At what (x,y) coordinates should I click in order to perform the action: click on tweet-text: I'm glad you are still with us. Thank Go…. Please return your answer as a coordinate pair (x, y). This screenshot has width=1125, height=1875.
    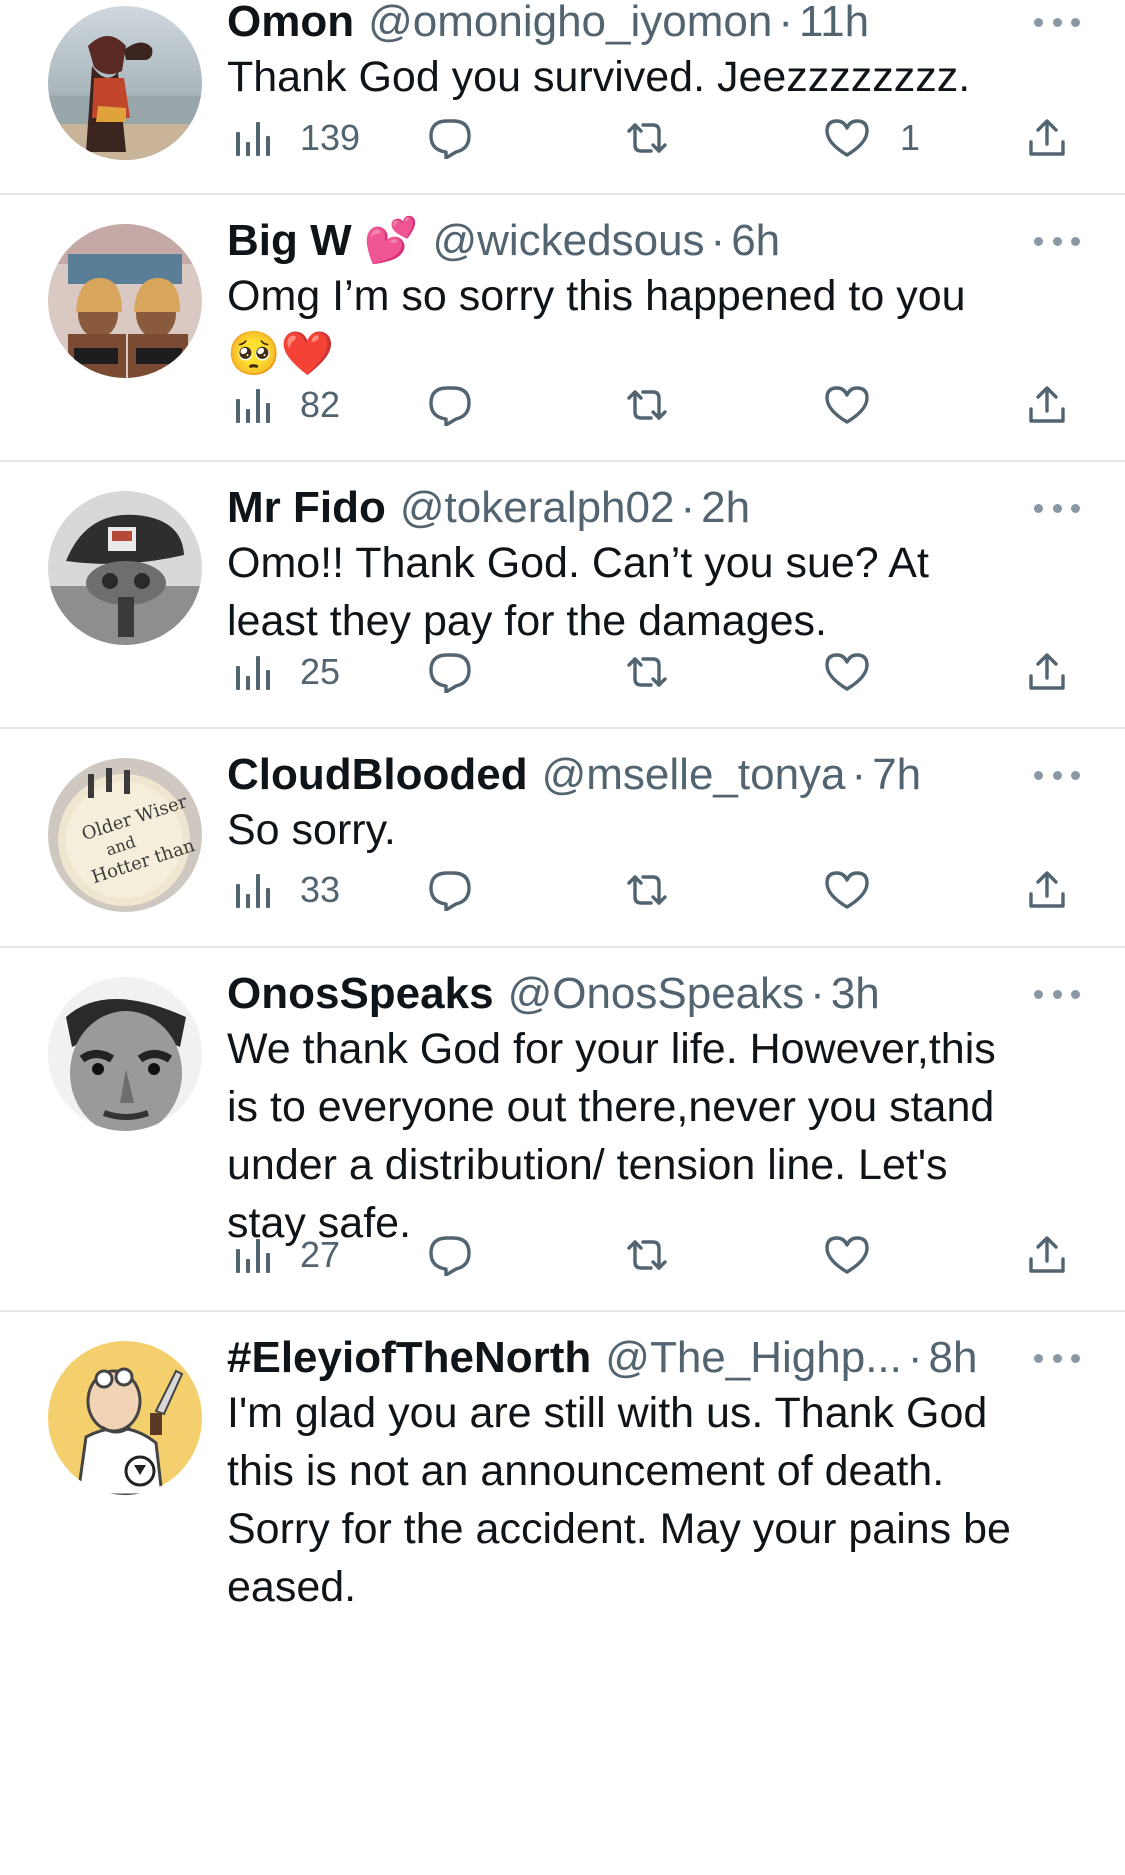
    Looking at the image, I should click on (657, 1500).